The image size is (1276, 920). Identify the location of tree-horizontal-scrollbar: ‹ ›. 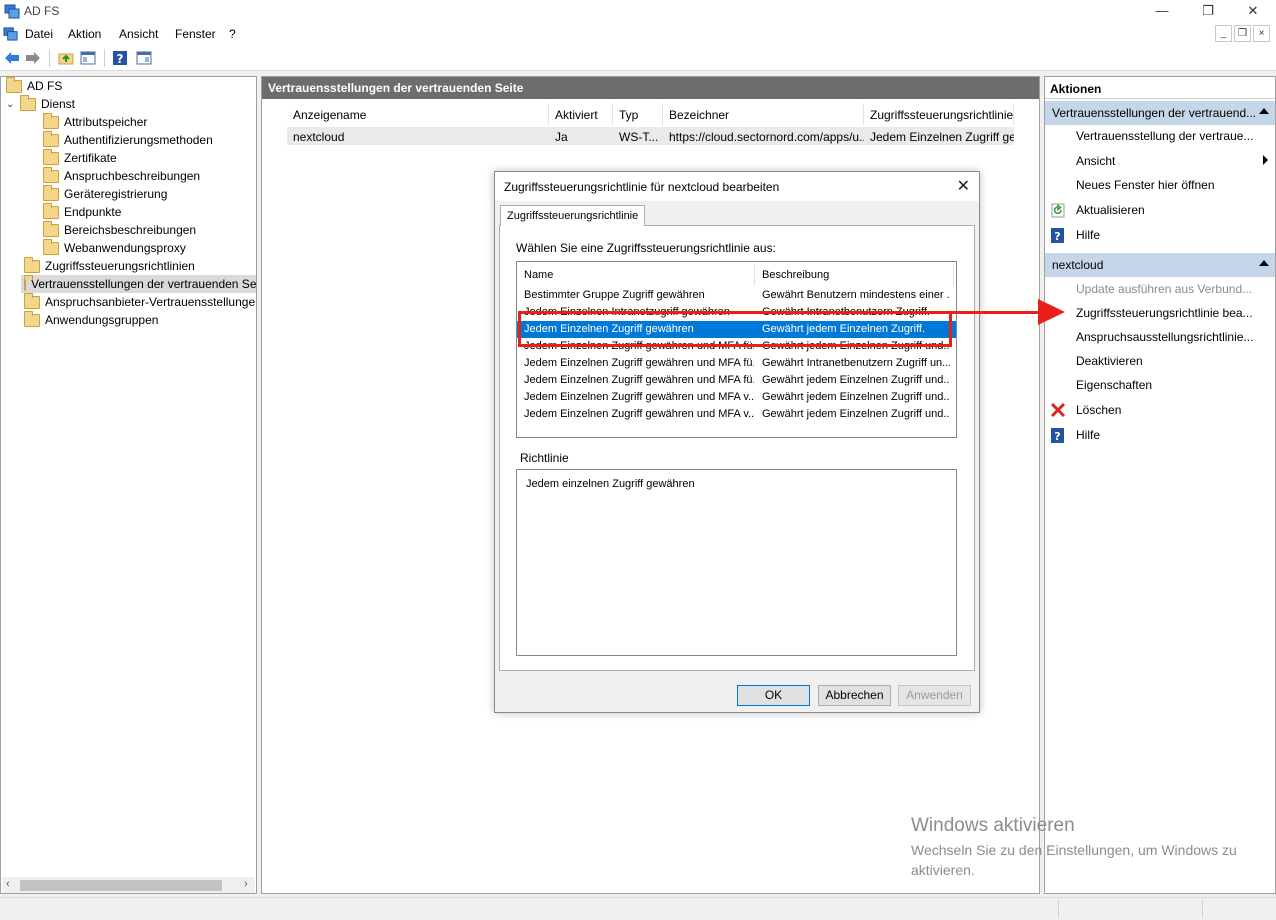
(128, 885).